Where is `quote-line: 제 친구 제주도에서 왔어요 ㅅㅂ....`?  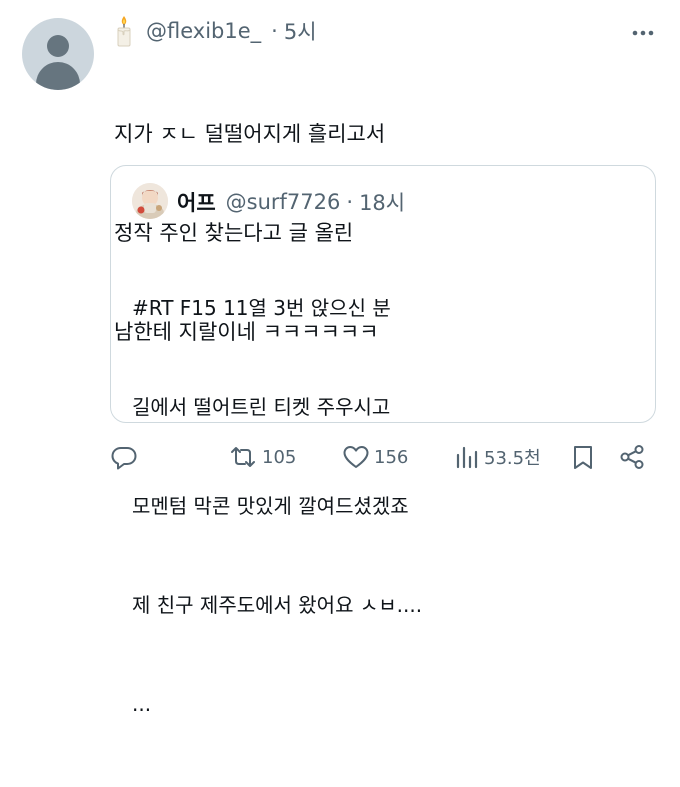
quote-line: 제 친구 제주도에서 왔어요 ㅅㅂ.... is located at coordinates (277, 605).